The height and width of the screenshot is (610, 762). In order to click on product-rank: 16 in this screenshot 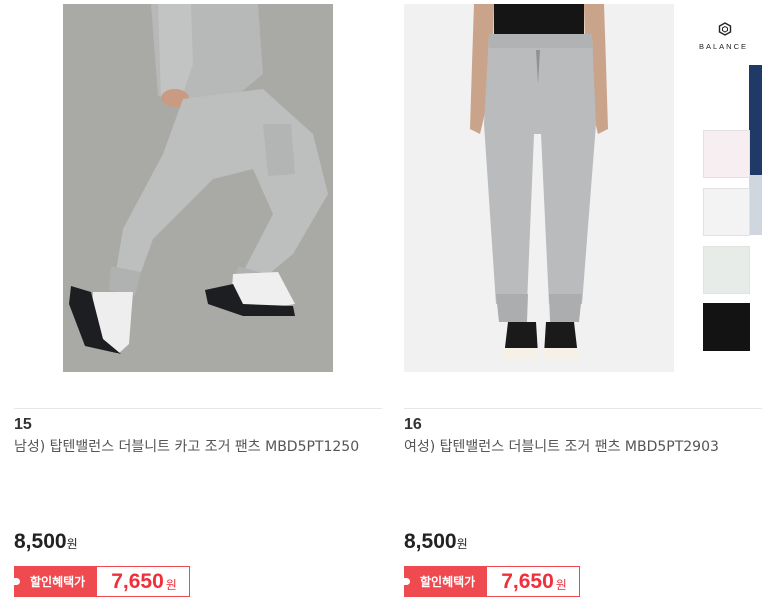, I will do `click(413, 424)`.